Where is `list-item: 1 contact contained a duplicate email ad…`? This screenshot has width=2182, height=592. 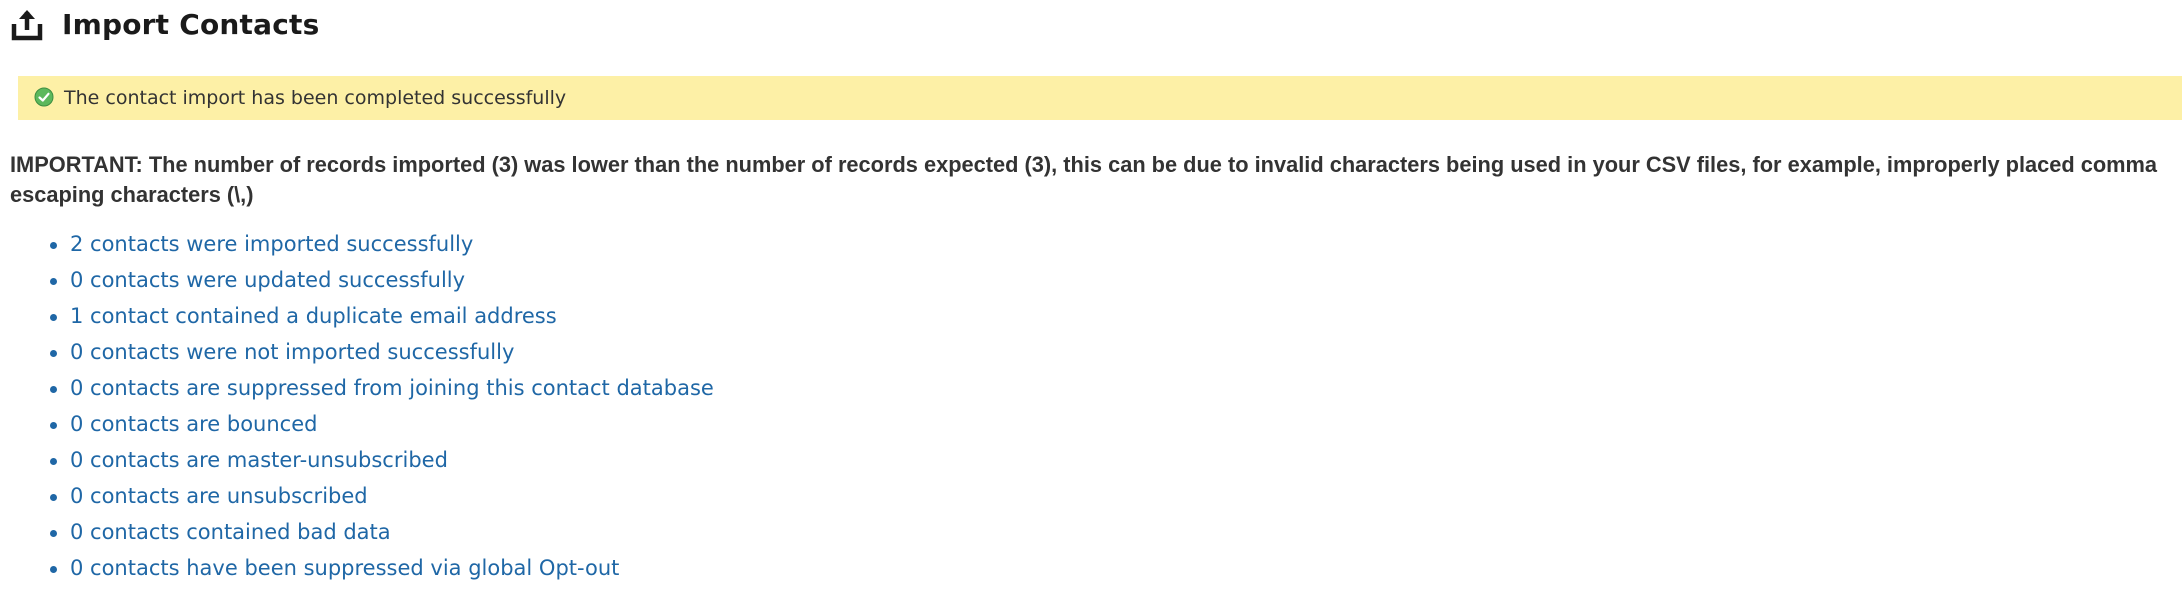 list-item: 1 contact contained a duplicate email ad… is located at coordinates (382, 316).